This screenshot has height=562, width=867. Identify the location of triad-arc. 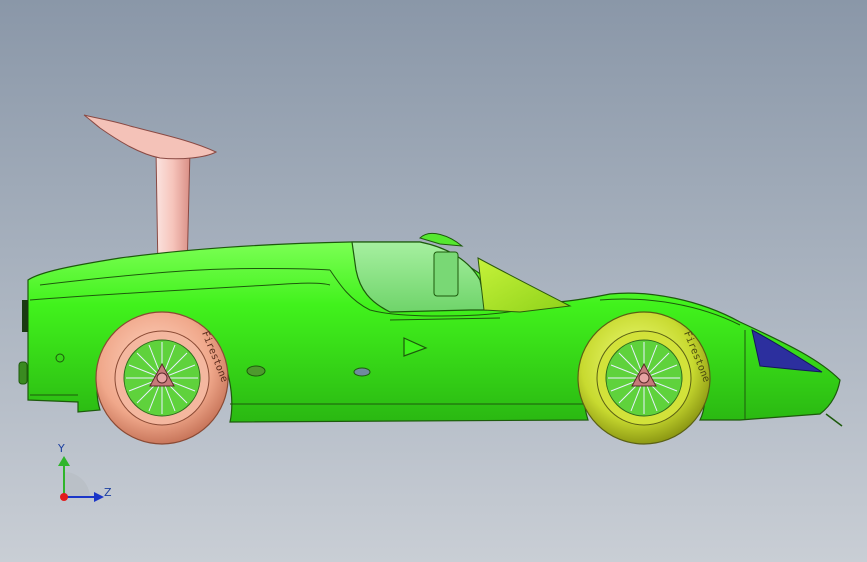
(77, 484).